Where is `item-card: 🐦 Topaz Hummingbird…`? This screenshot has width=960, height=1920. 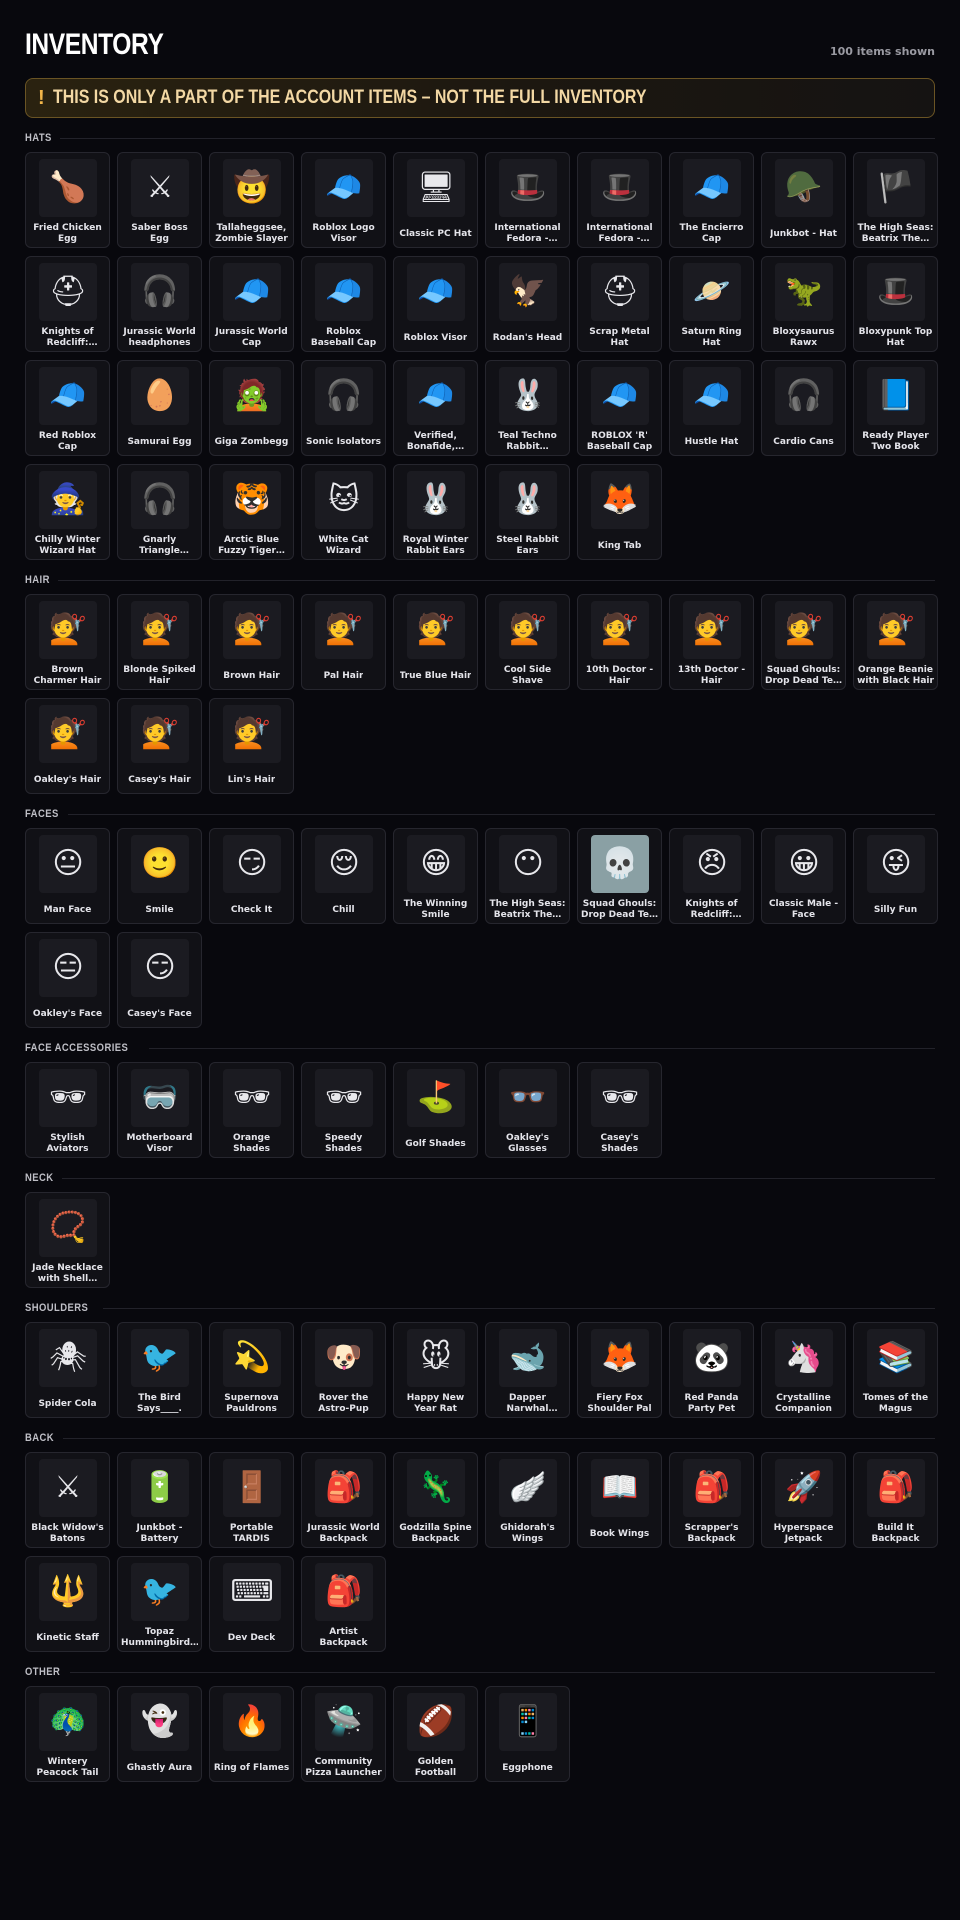 item-card: 🐦 Topaz Hummingbird… is located at coordinates (159, 1604).